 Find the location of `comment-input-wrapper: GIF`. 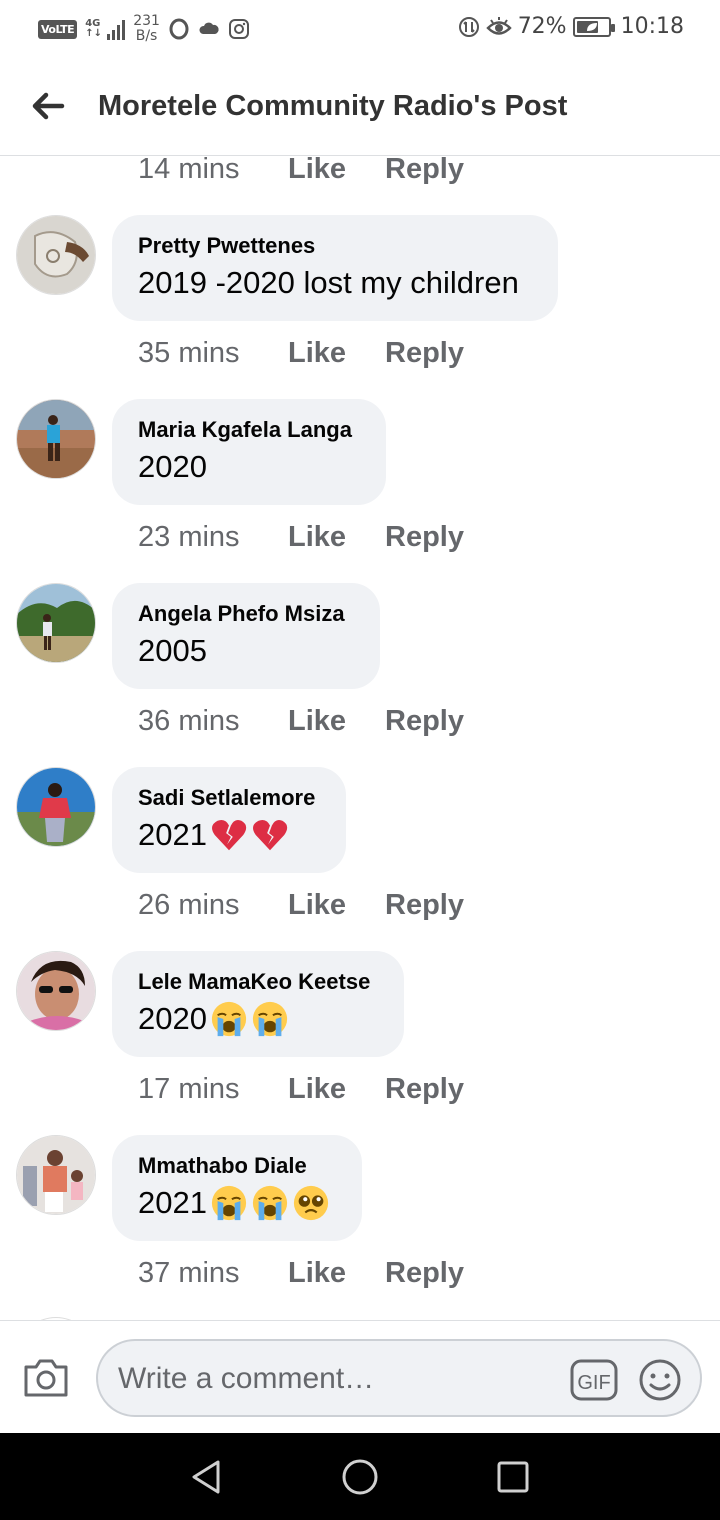

comment-input-wrapper: GIF is located at coordinates (399, 1378).